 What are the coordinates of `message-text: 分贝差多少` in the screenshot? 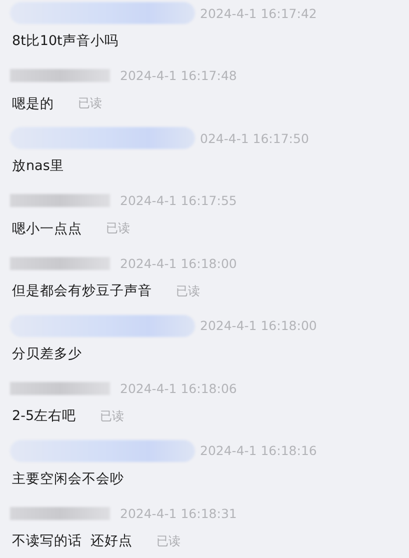 It's located at (47, 353).